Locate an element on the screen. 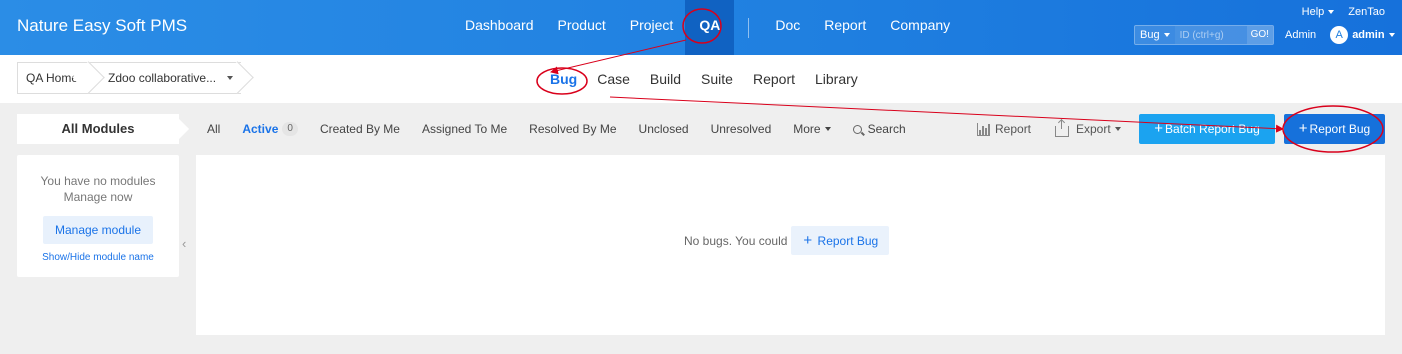  tab-search: Search is located at coordinates (879, 129).